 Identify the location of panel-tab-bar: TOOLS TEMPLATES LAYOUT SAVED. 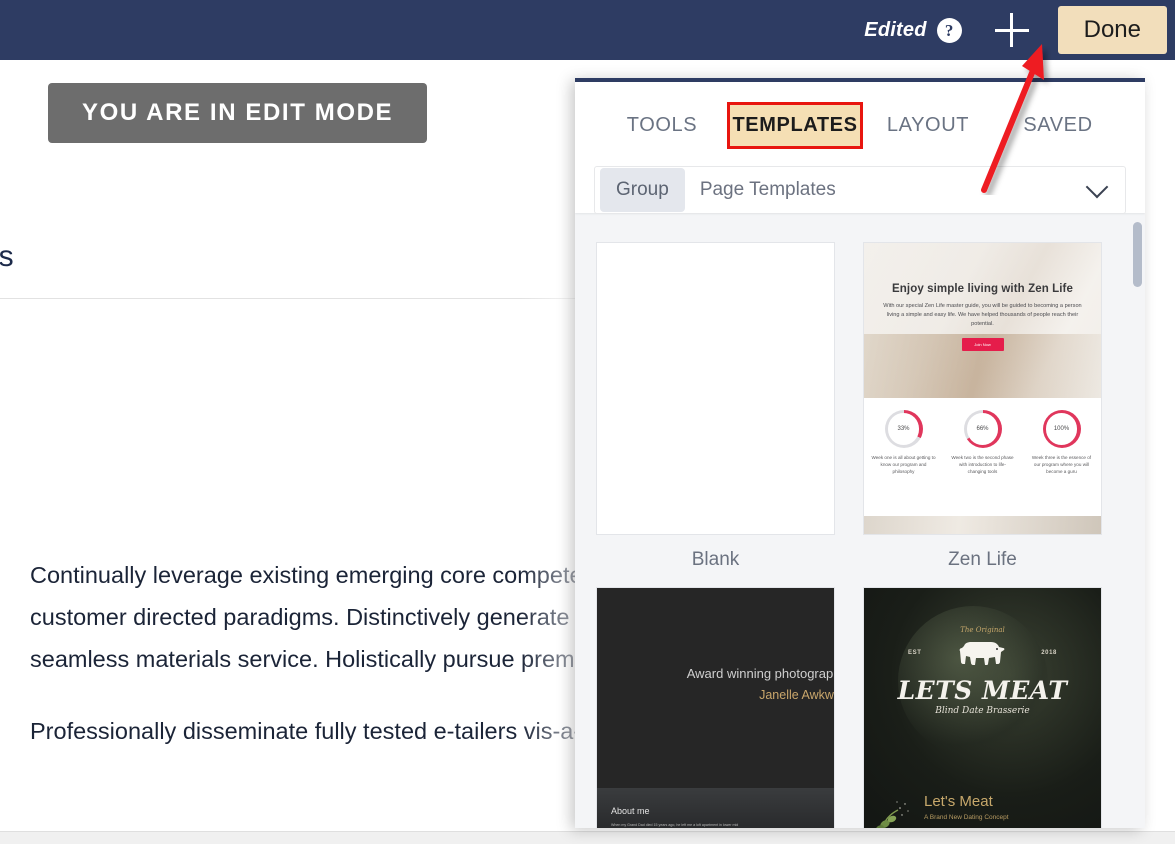
(860, 119).